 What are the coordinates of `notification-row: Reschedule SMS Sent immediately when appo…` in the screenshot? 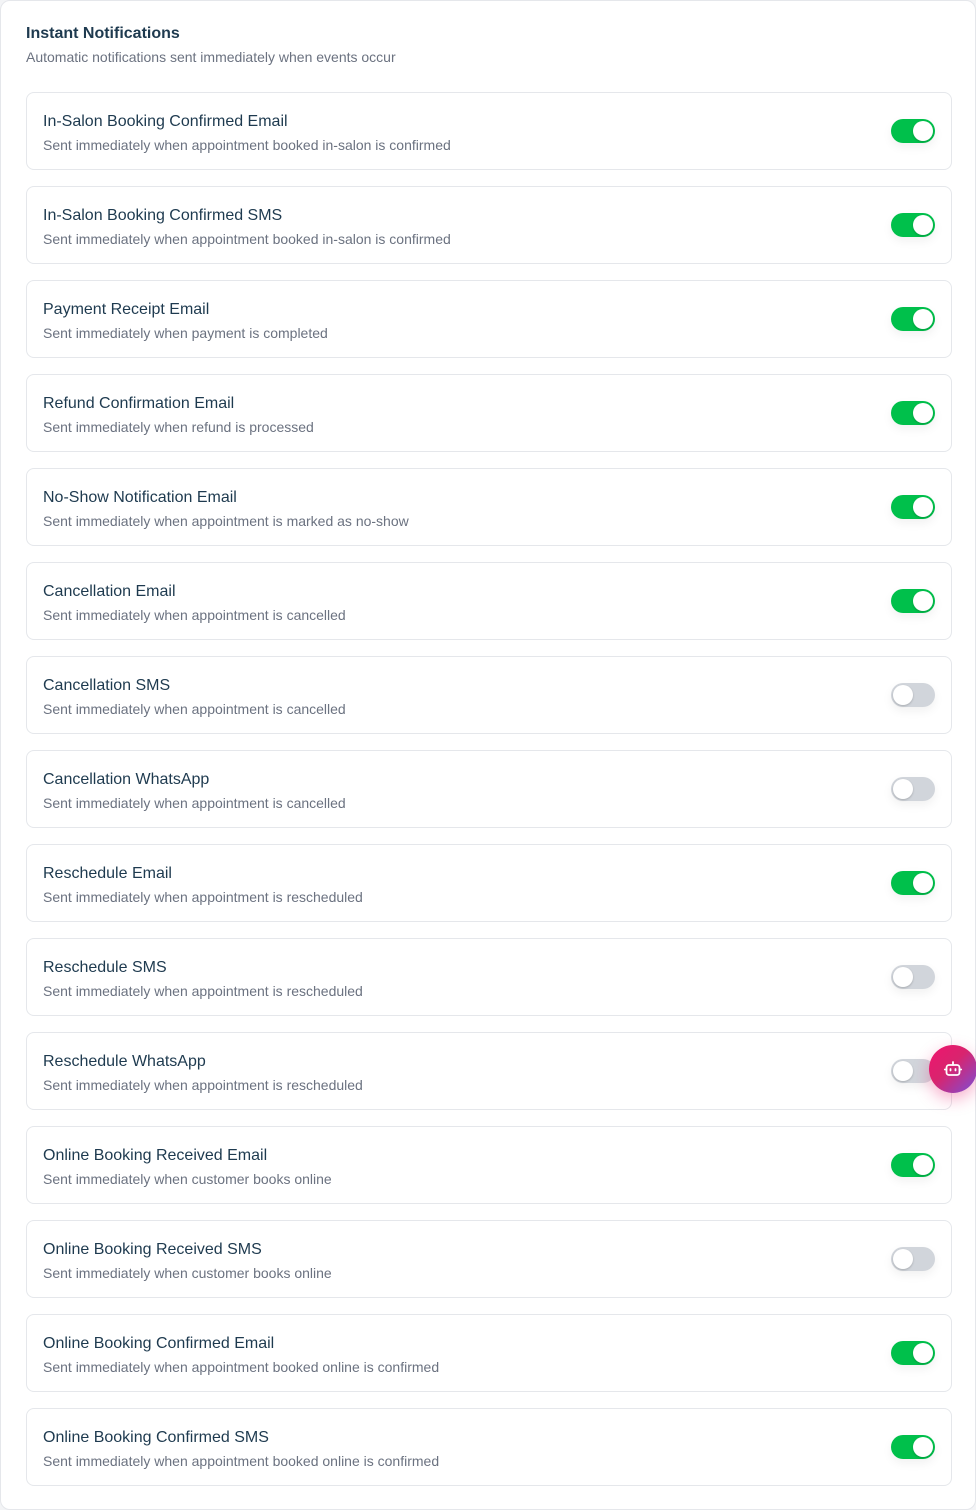 It's located at (489, 977).